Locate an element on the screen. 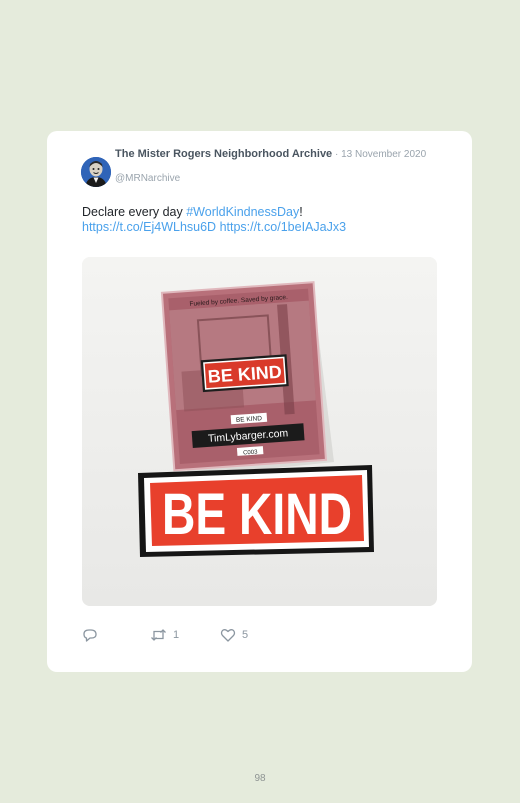 Image resolution: width=520 pixels, height=803 pixels. retweet-count: 1 is located at coordinates (176, 635).